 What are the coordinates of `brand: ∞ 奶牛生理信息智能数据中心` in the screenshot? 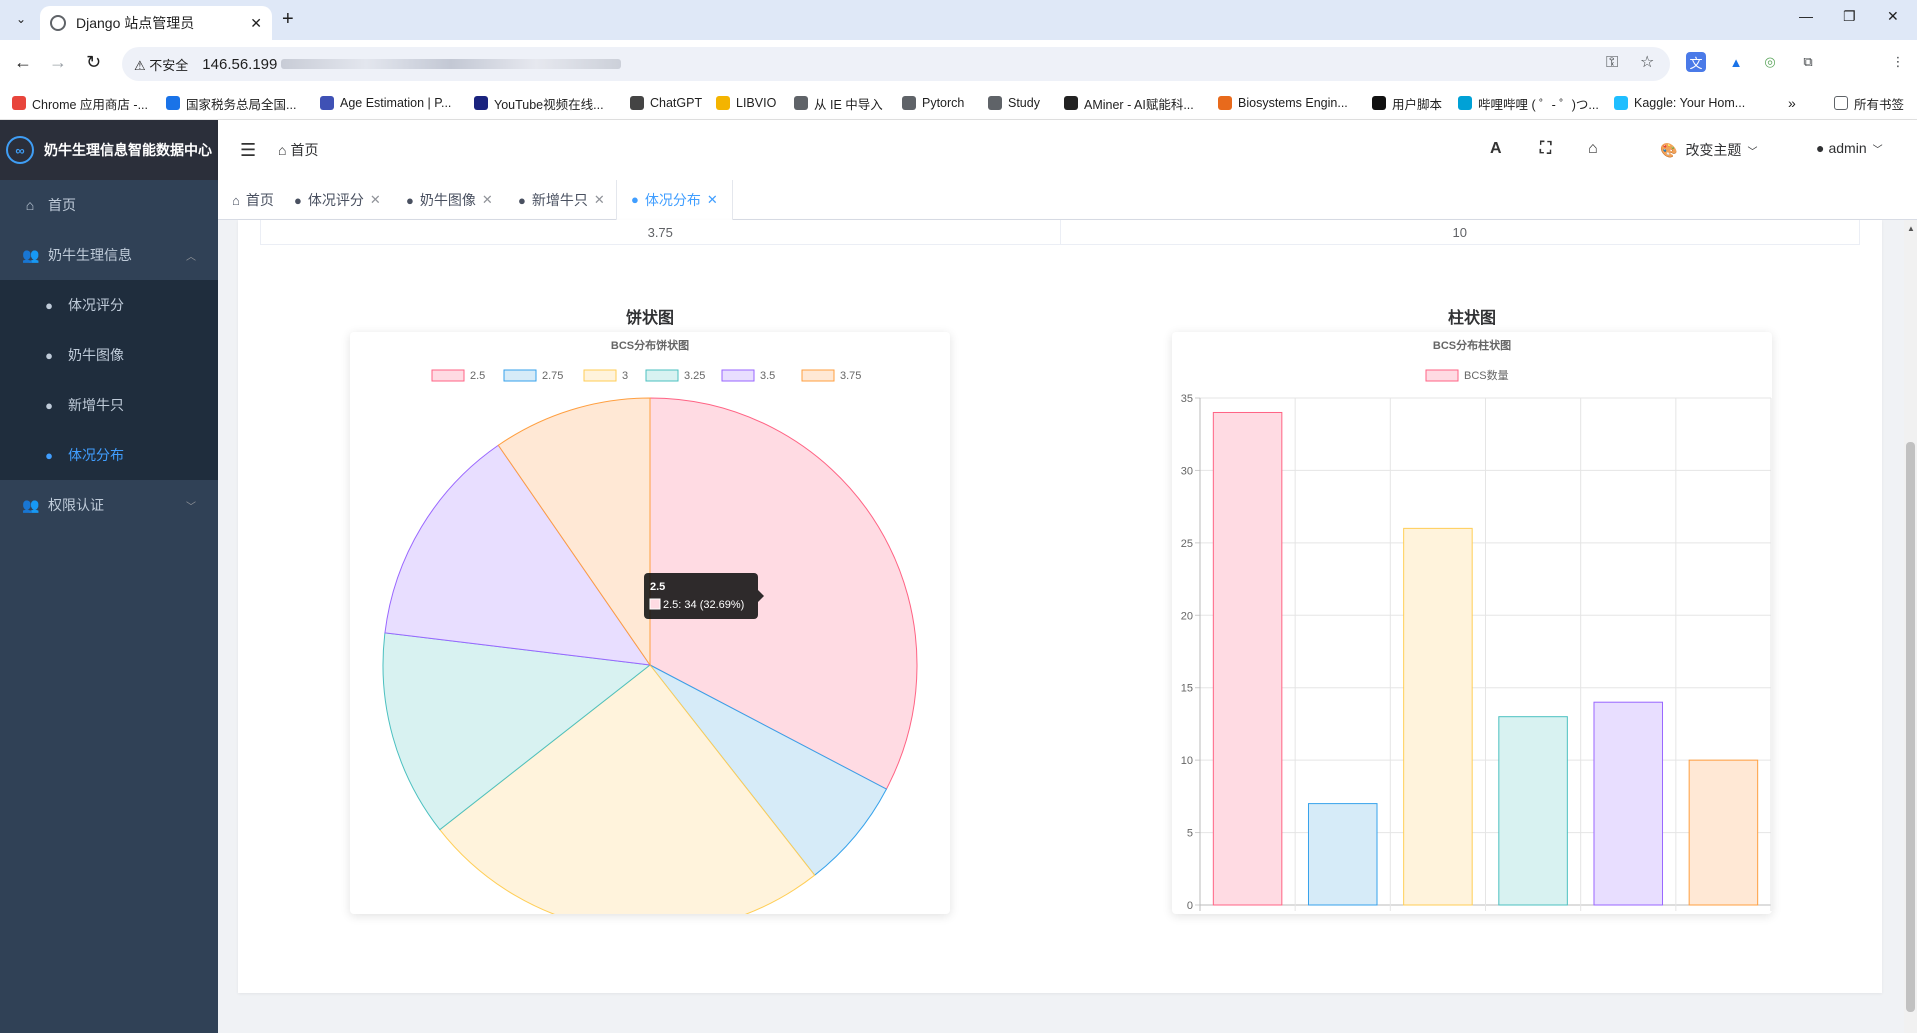 It's located at (109, 150).